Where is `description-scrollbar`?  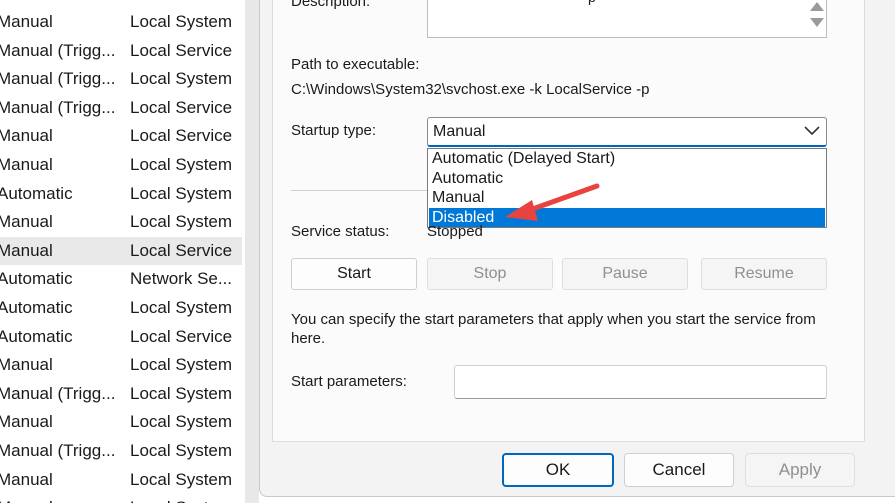
description-scrollbar is located at coordinates (816, 18).